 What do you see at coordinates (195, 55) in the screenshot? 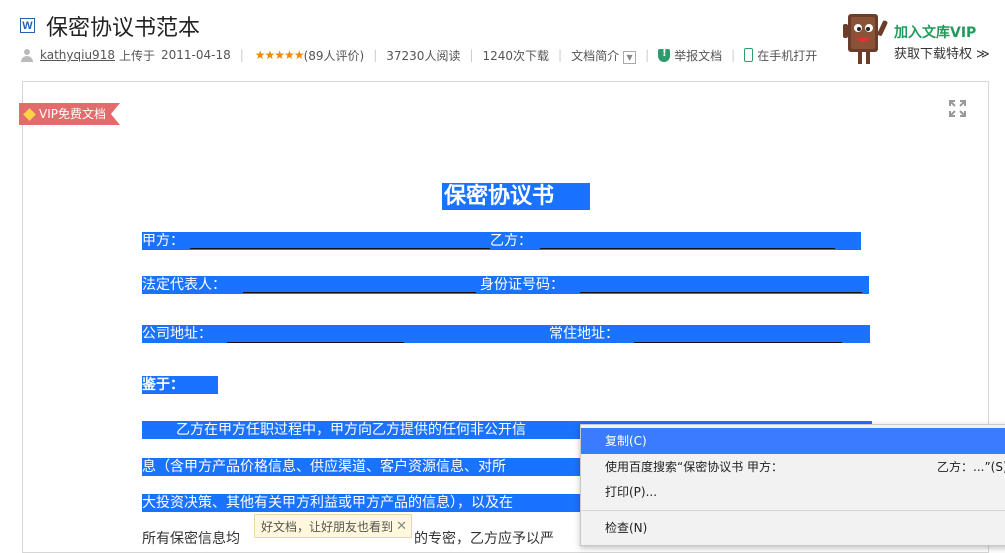
I see `upload-date: 2011-04-18` at bounding box center [195, 55].